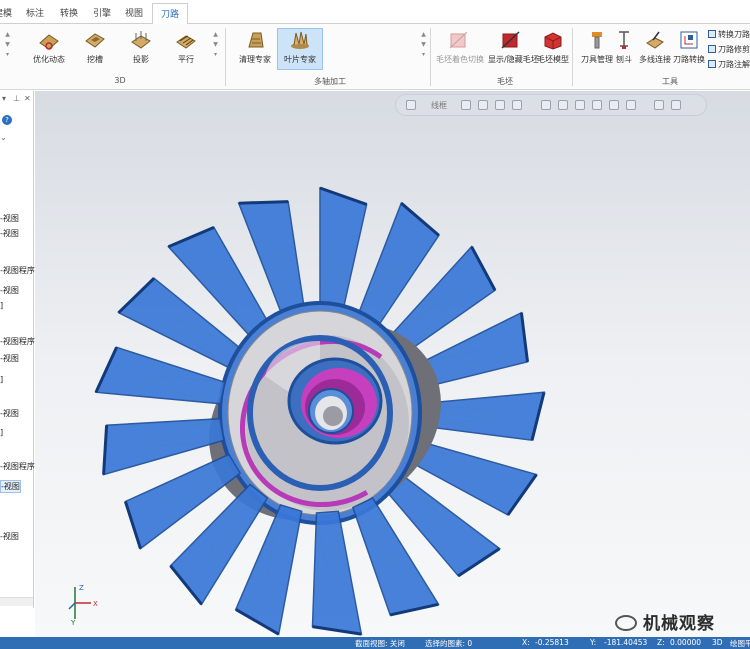 The height and width of the screenshot is (649, 750). I want to click on stock-model-button: 毛坯模型, so click(553, 47).